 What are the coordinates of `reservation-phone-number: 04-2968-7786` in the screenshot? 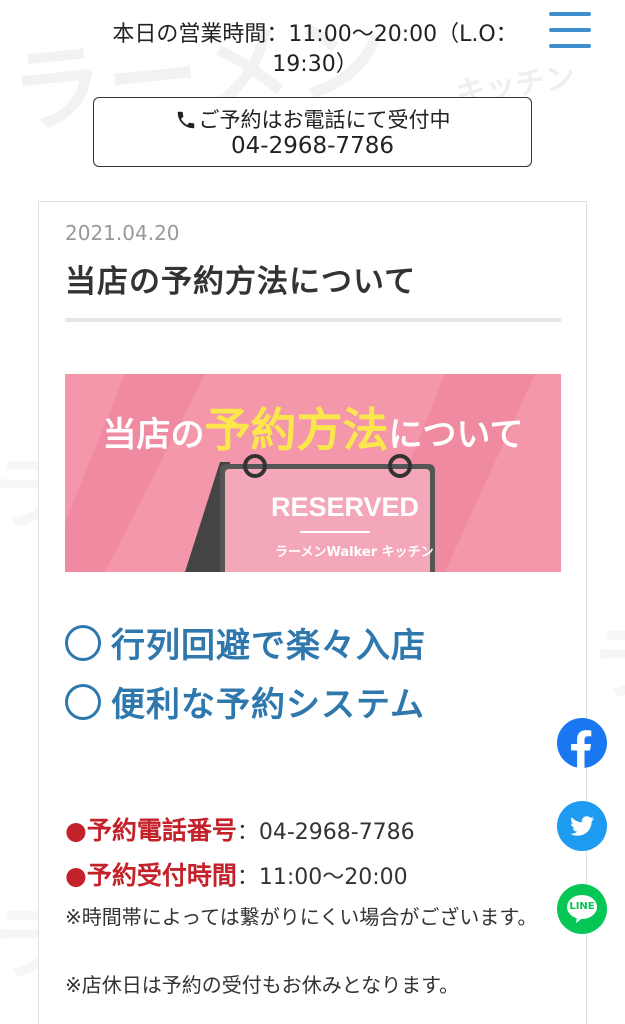 It's located at (312, 146).